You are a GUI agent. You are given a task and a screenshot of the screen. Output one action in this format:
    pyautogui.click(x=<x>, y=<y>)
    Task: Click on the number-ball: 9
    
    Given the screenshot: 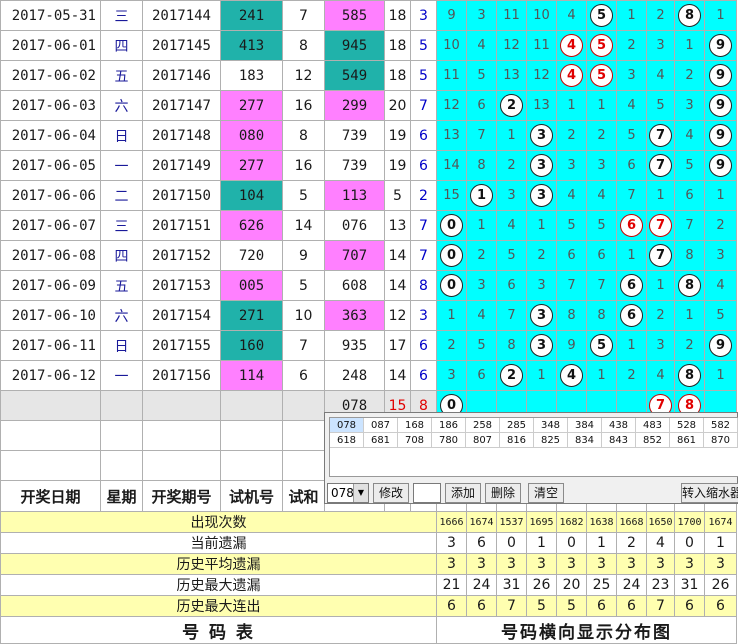 What is the action you would take?
    pyautogui.click(x=720, y=345)
    